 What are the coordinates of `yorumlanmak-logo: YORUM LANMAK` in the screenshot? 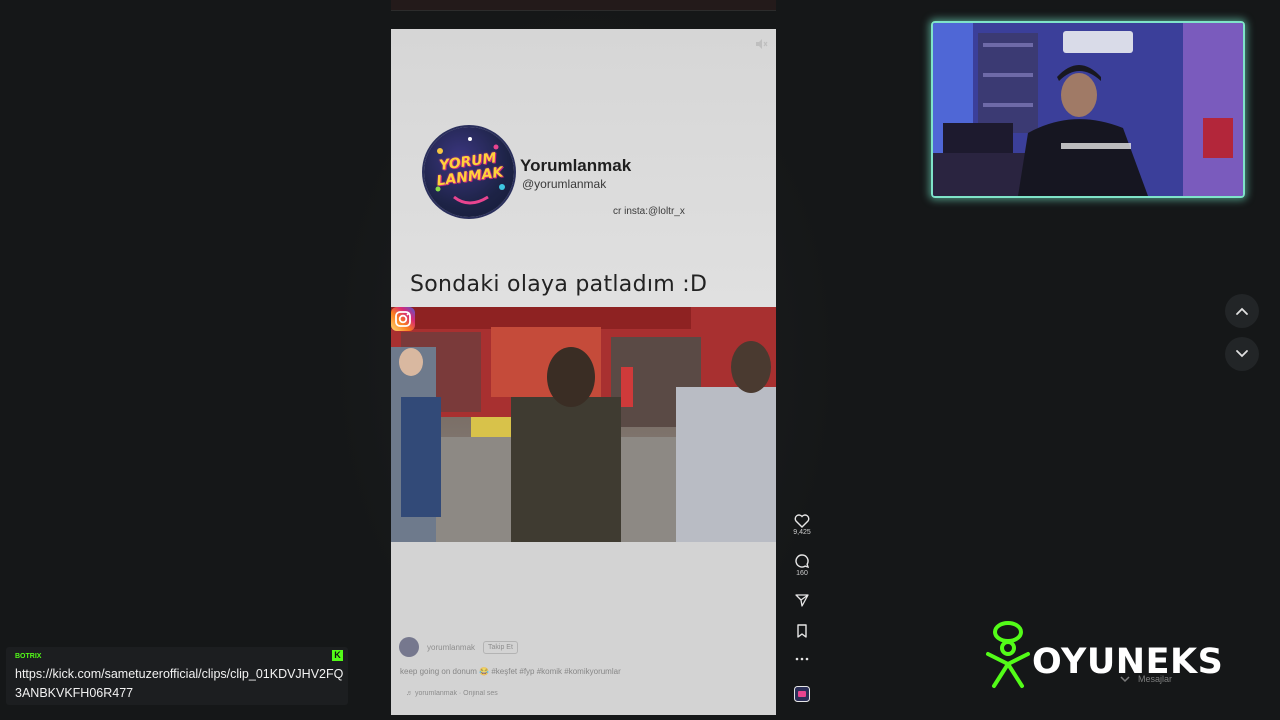 It's located at (469, 172).